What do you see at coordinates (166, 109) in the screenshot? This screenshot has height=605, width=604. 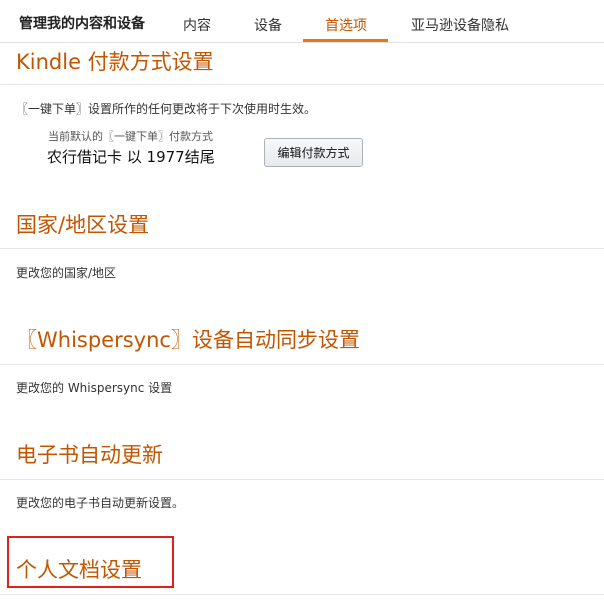 I see `kindle-payment-description: 〖一键下单〗设置所作的任何更改将于下次使用时生效。` at bounding box center [166, 109].